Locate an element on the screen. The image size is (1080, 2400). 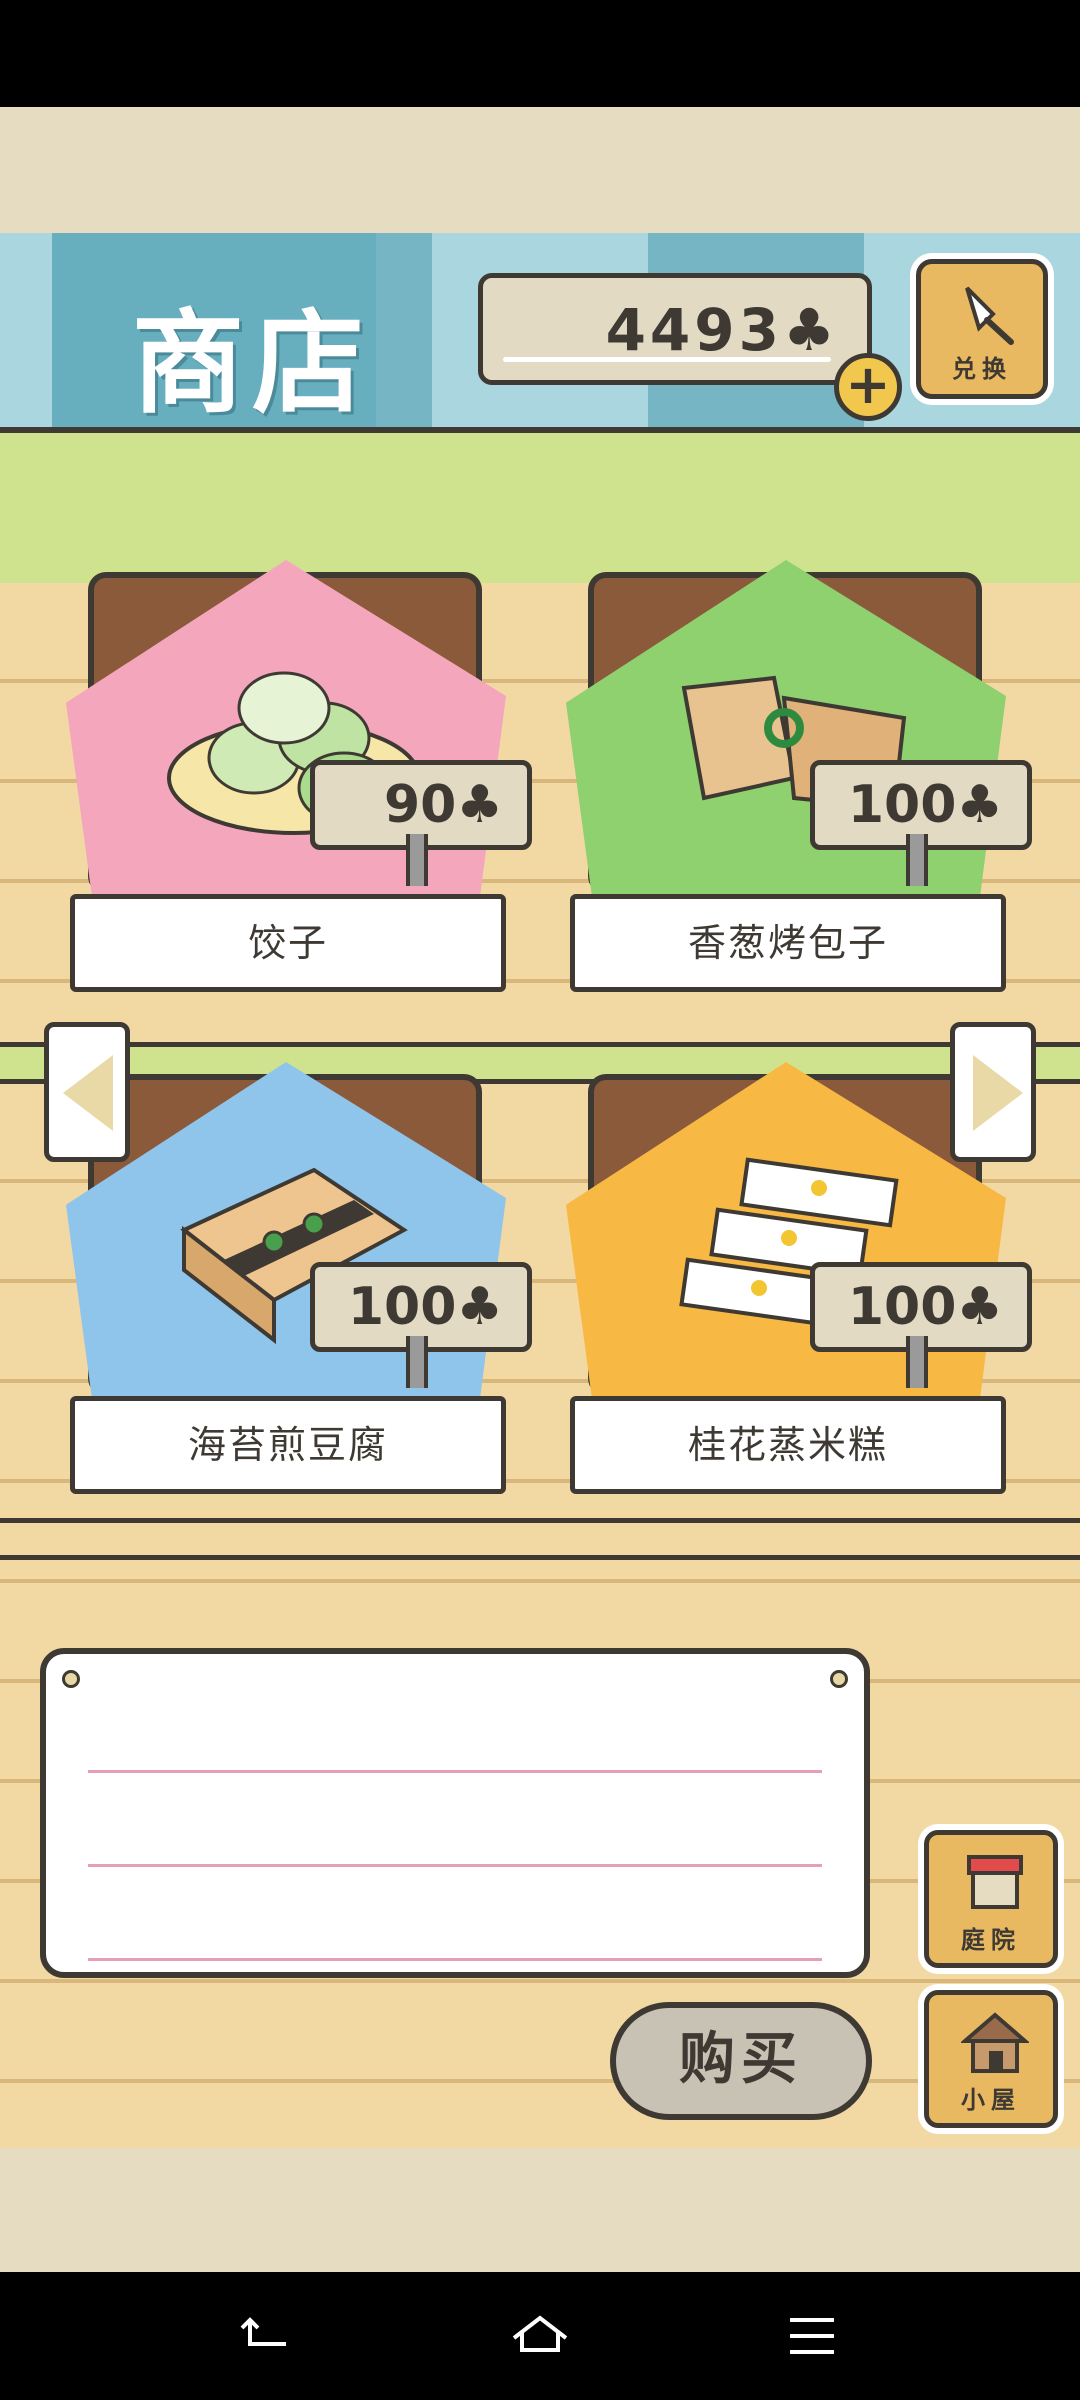
house-button: 小屋 is located at coordinates (991, 2059).